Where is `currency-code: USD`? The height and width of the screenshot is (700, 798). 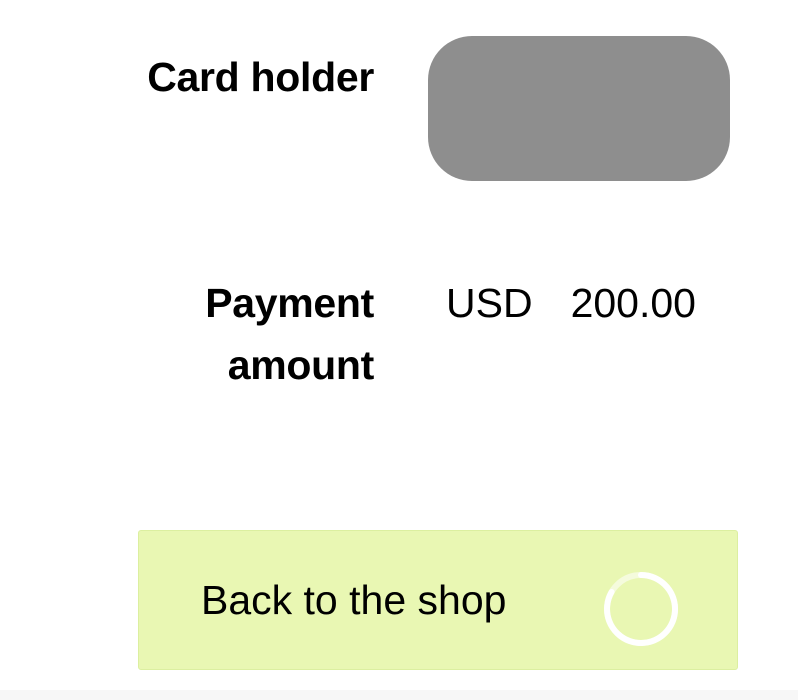
currency-code: USD is located at coordinates (489, 303).